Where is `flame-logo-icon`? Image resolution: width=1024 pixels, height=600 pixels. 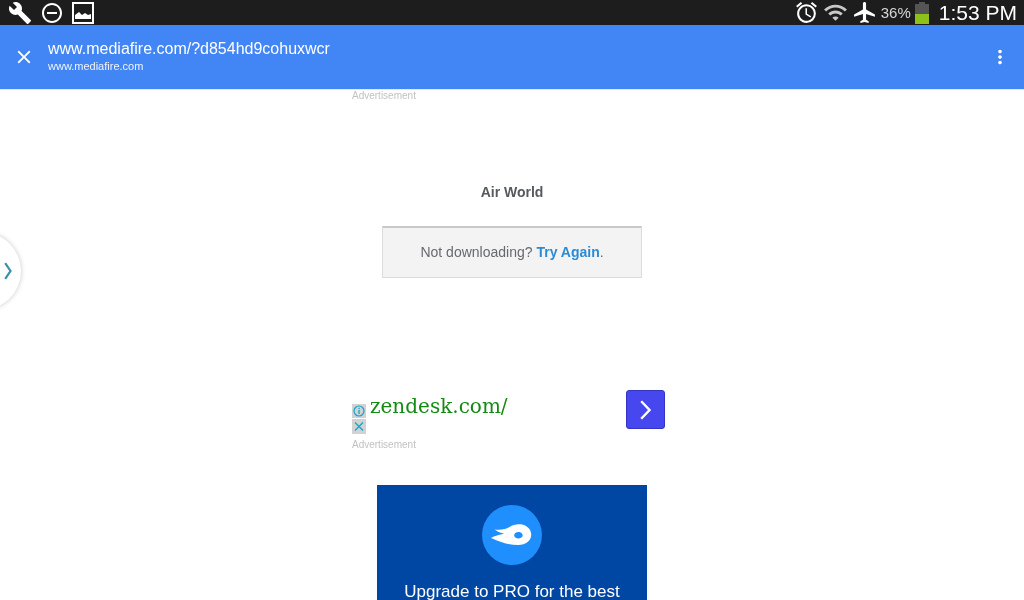
flame-logo-icon is located at coordinates (512, 535).